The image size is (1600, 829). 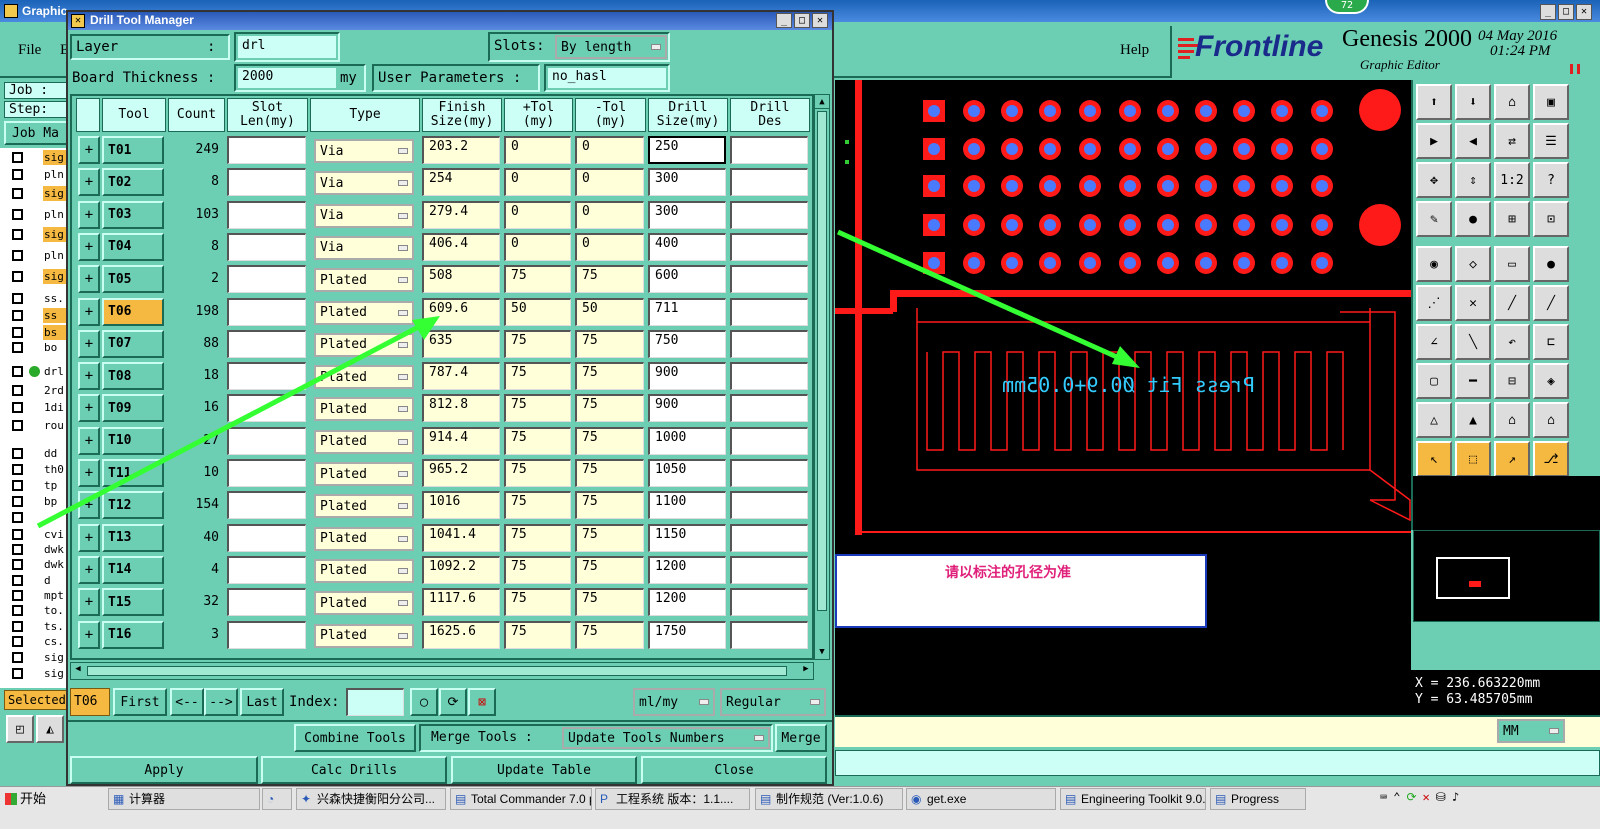 What do you see at coordinates (981, 799) in the screenshot?
I see `taskbar-item: ◉ get.exe` at bounding box center [981, 799].